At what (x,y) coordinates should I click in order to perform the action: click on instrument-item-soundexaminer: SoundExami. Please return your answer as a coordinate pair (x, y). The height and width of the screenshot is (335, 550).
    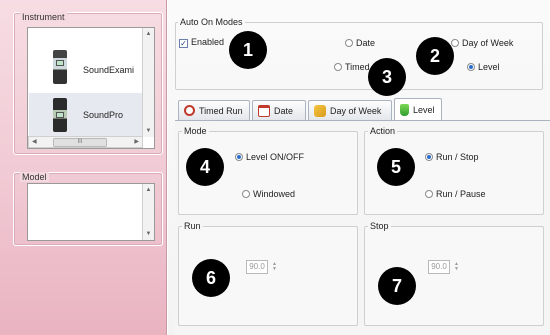
    Looking at the image, I should click on (86, 70).